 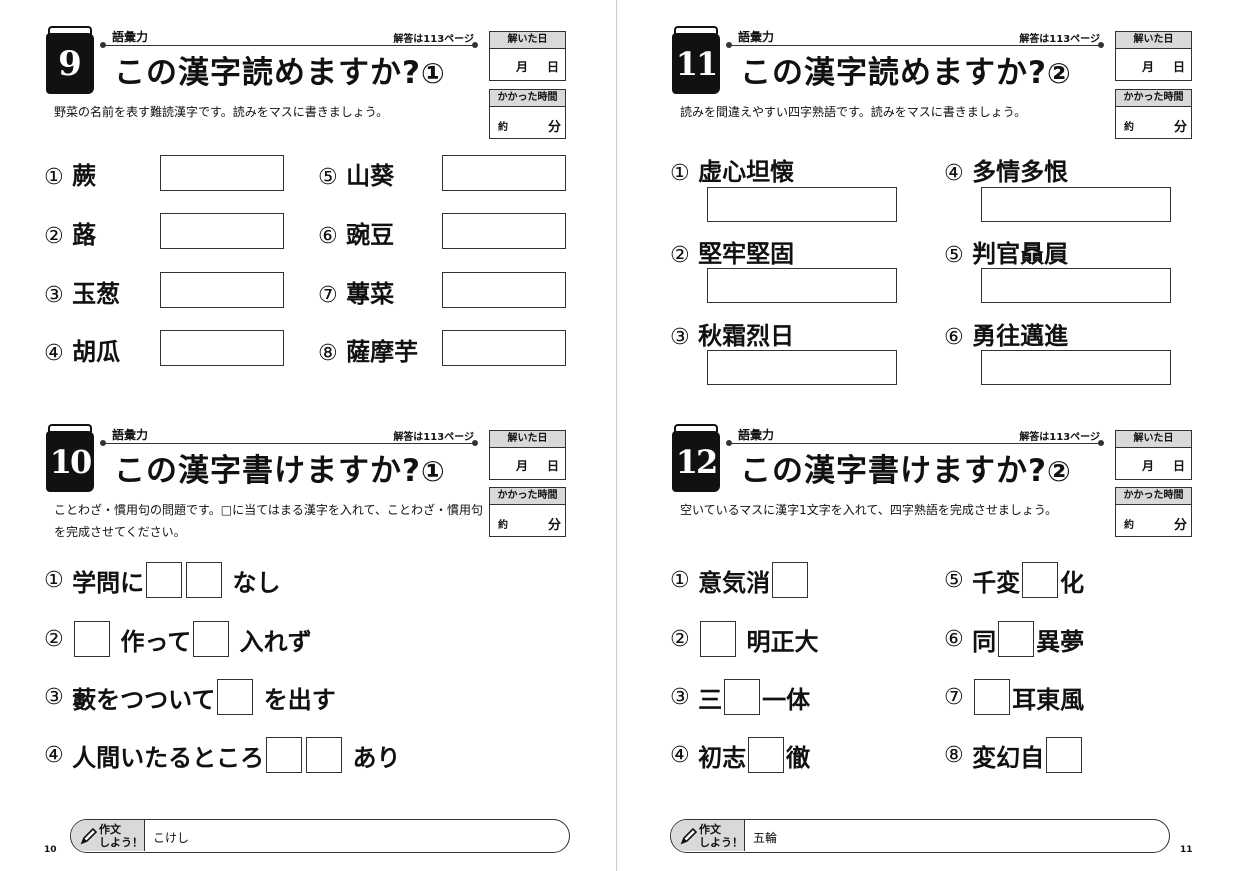 I want to click on question-3: ③ 藪をつついて を出す, so click(x=190, y=697).